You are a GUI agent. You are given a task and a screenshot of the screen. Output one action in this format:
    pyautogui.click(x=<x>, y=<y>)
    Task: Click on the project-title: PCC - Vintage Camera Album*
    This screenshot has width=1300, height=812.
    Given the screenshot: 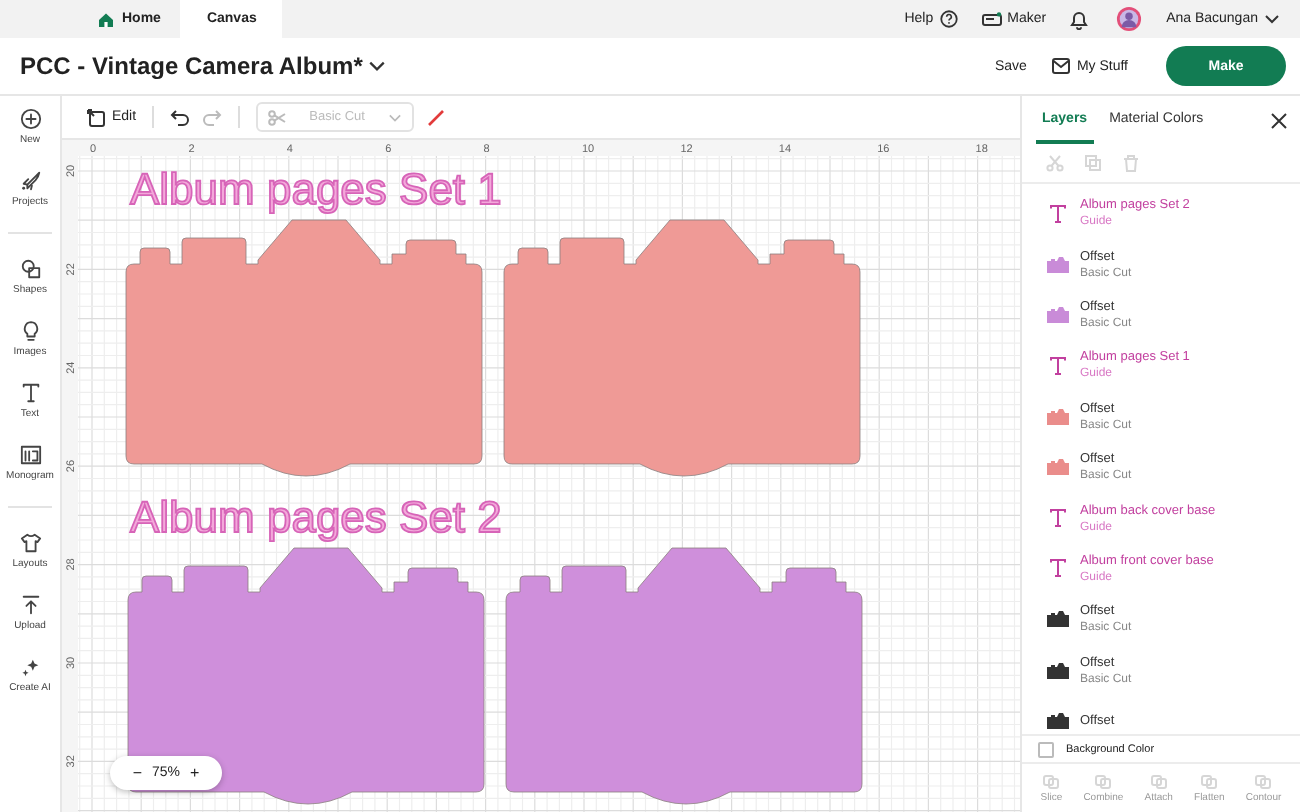 What is the action you would take?
    pyautogui.click(x=191, y=66)
    